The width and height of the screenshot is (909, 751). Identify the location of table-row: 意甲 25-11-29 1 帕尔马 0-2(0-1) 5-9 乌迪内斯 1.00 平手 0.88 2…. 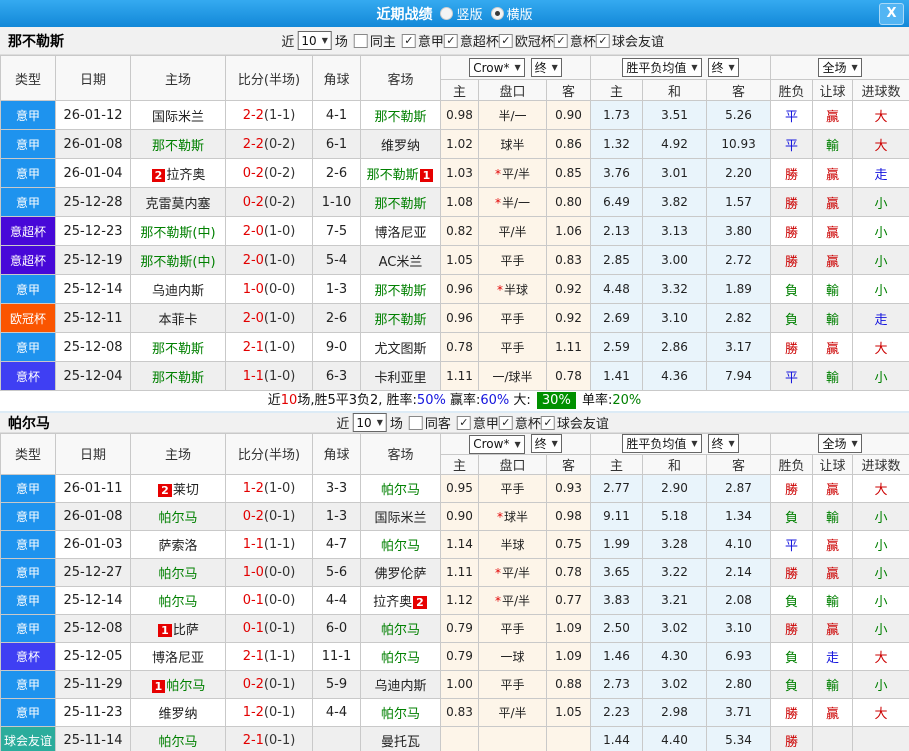
(454, 684).